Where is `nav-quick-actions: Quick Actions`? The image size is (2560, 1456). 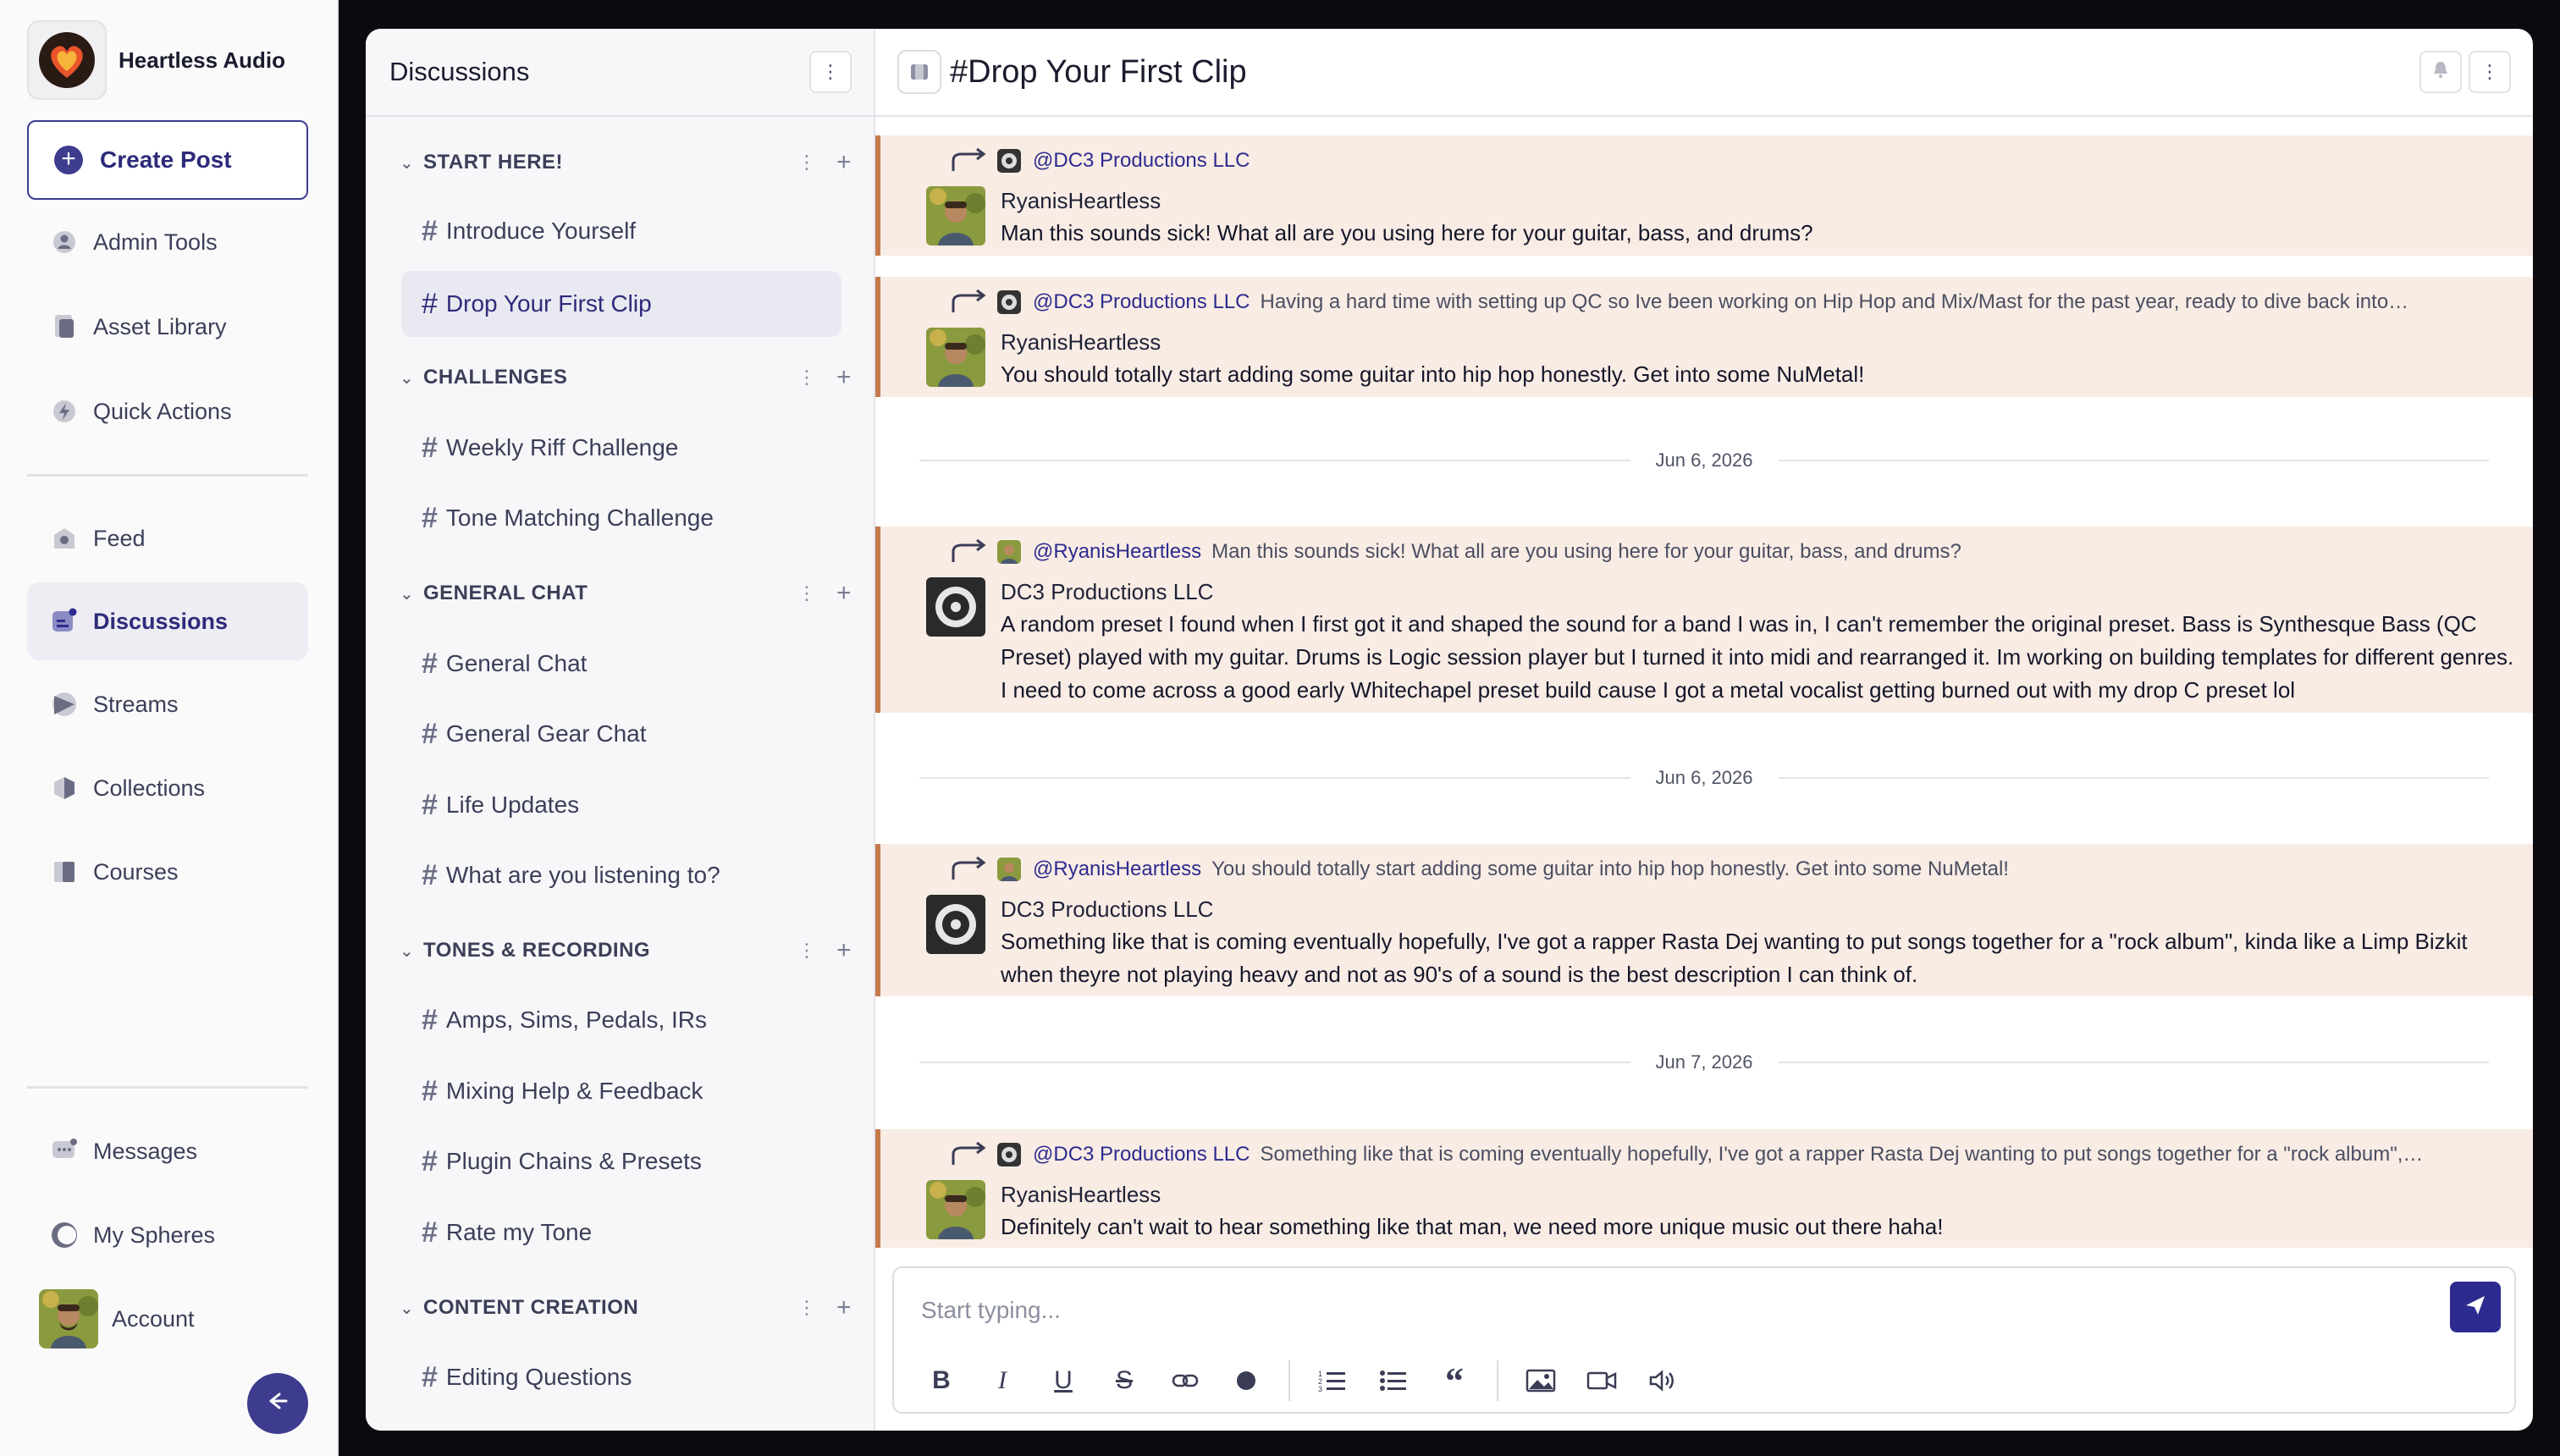
nav-quick-actions: Quick Actions is located at coordinates (167, 411).